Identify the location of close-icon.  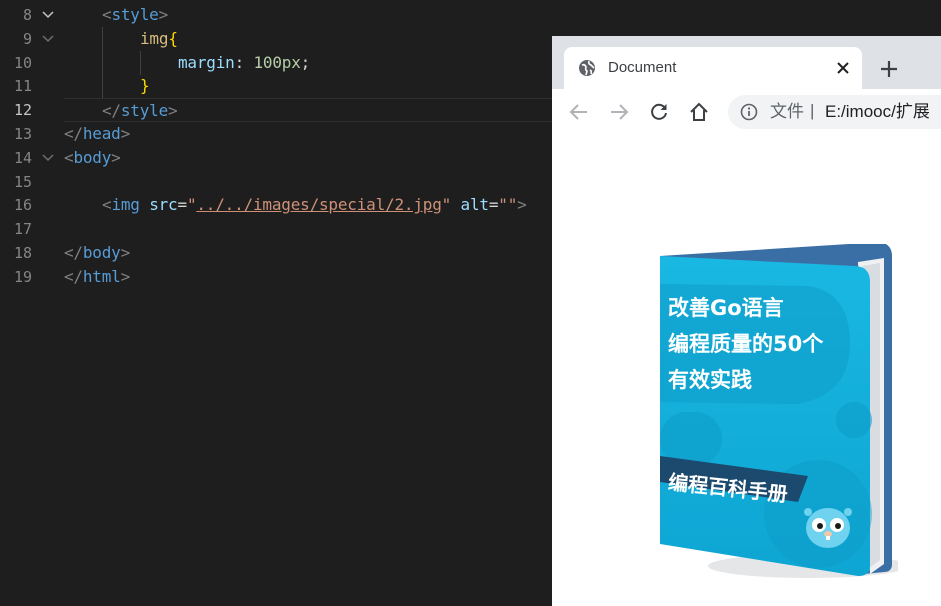
(843, 68).